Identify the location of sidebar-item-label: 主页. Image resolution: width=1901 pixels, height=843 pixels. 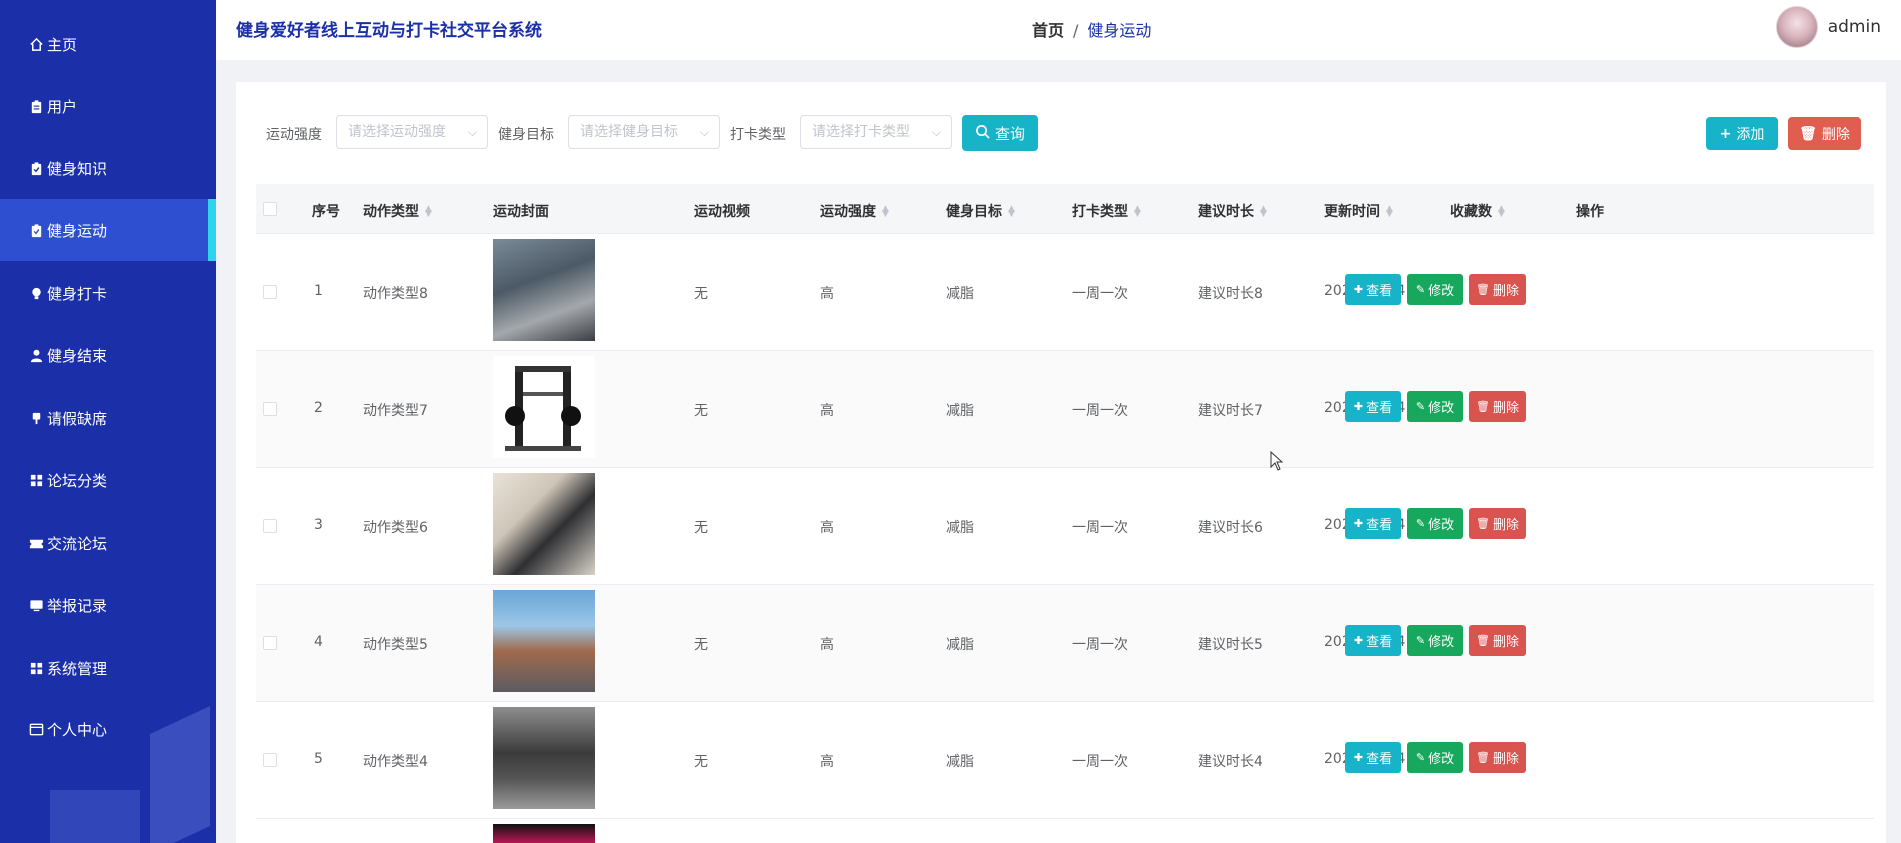
(62, 44).